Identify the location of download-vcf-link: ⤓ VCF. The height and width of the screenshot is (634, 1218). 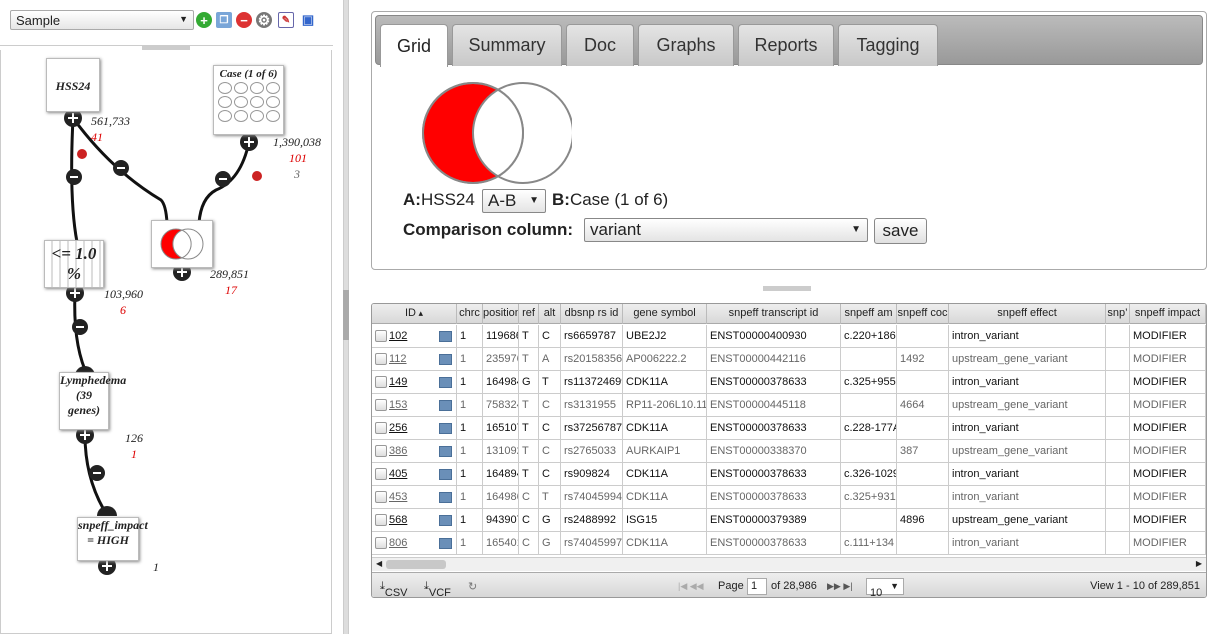
(437, 588).